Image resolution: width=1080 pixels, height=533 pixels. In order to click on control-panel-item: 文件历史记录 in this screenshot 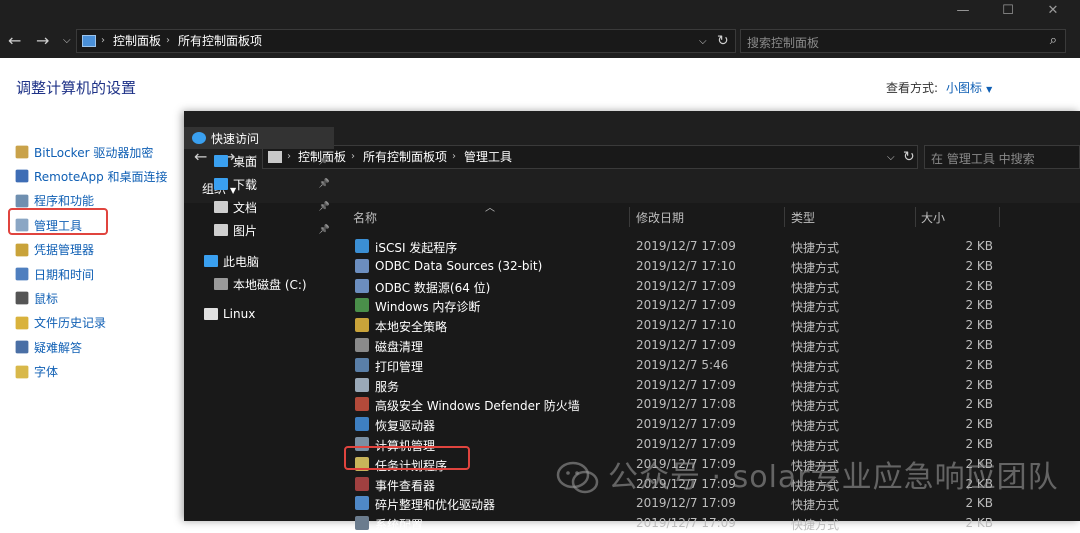, I will do `click(60, 323)`.